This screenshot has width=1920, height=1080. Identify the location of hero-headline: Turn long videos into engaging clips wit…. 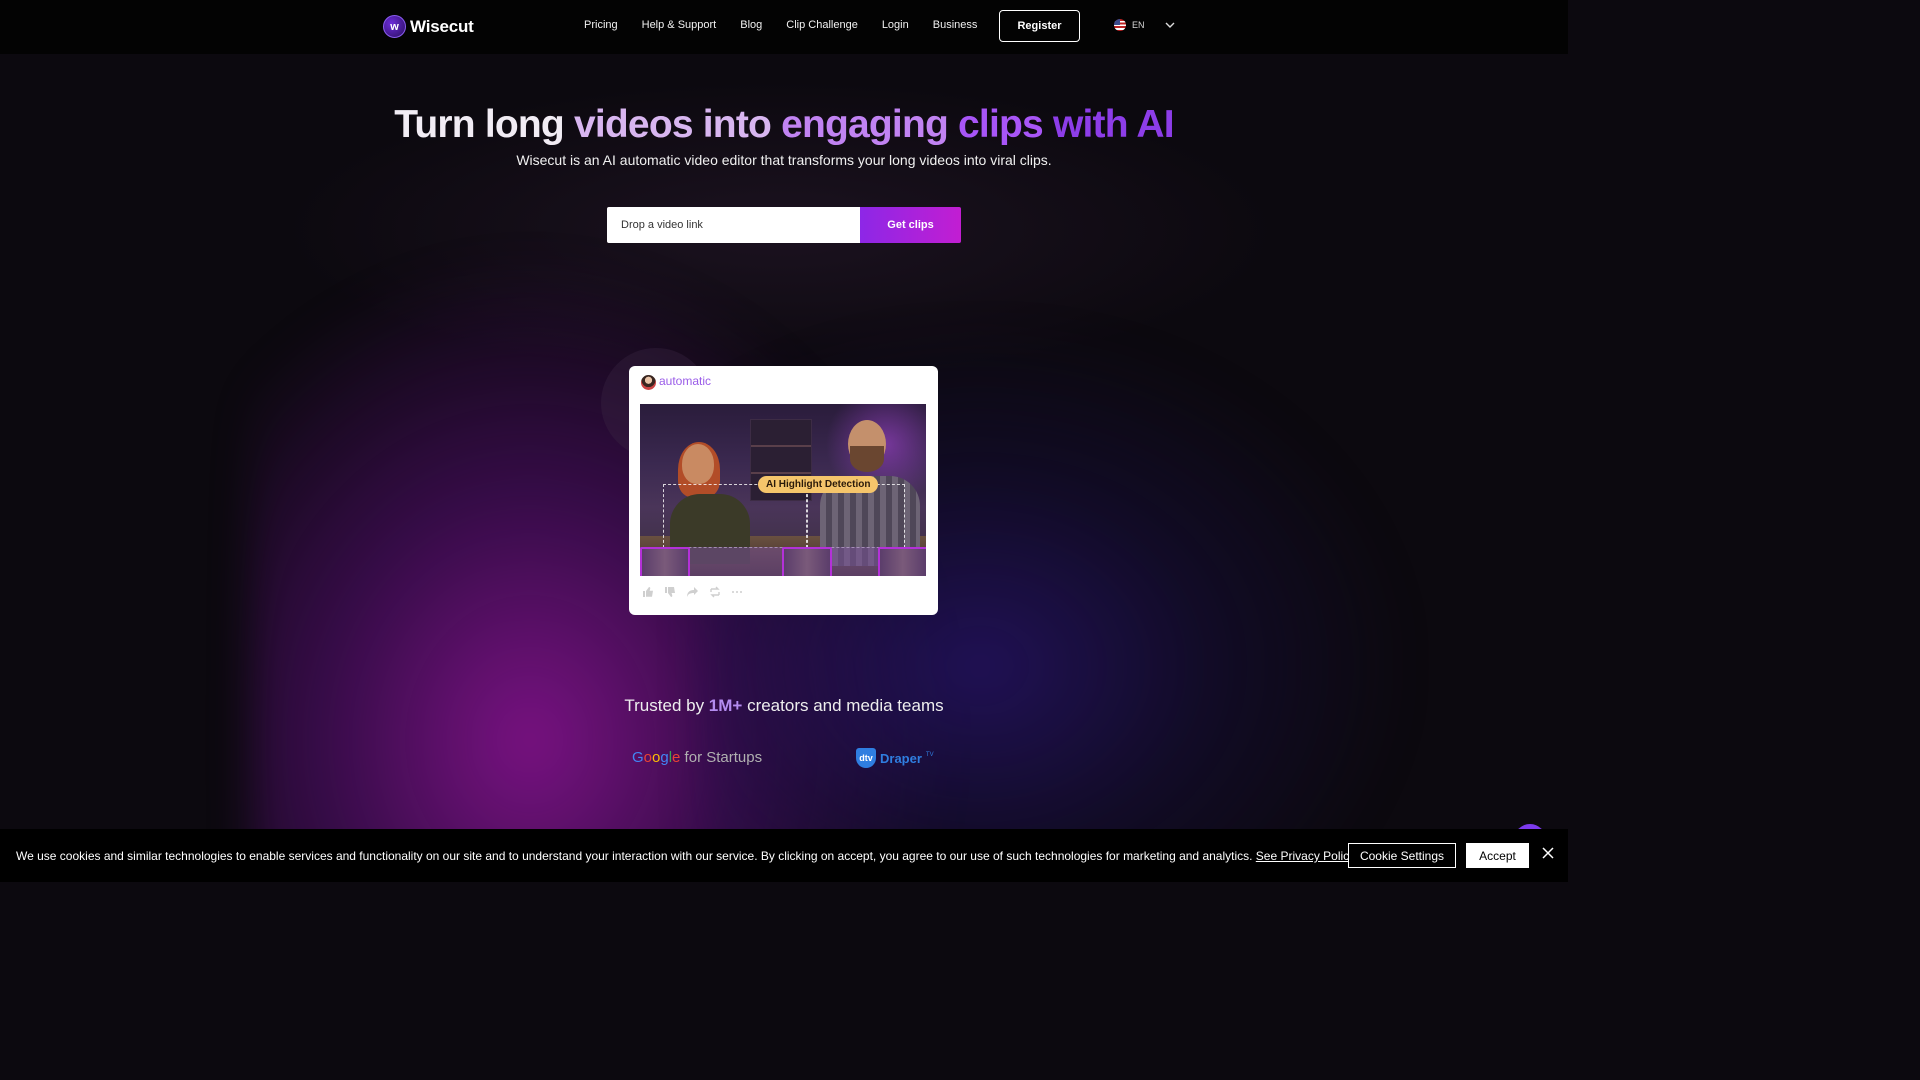
(784, 125).